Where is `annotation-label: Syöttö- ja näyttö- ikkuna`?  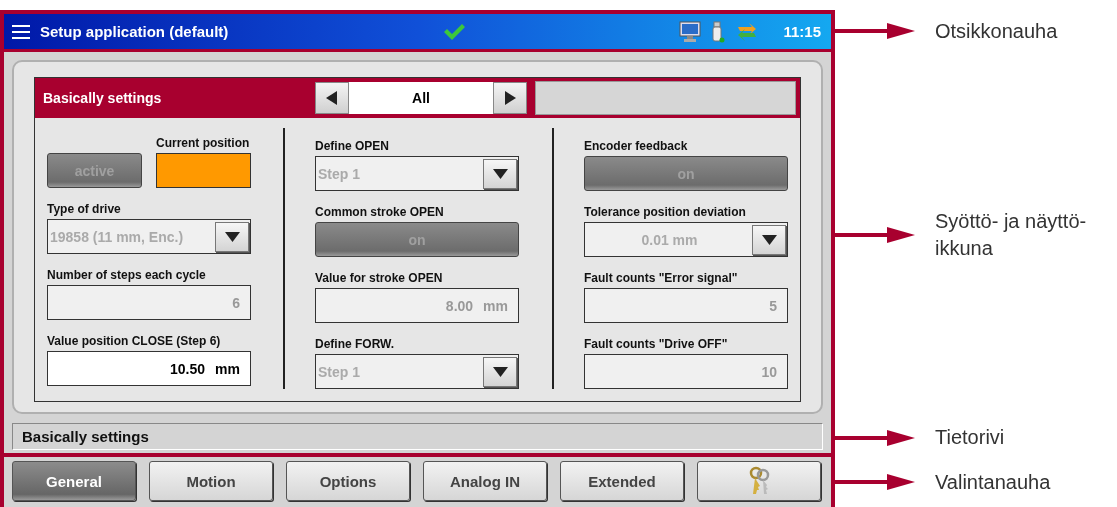 annotation-label: Syöttö- ja näyttö- ikkuna is located at coordinates (1011, 235).